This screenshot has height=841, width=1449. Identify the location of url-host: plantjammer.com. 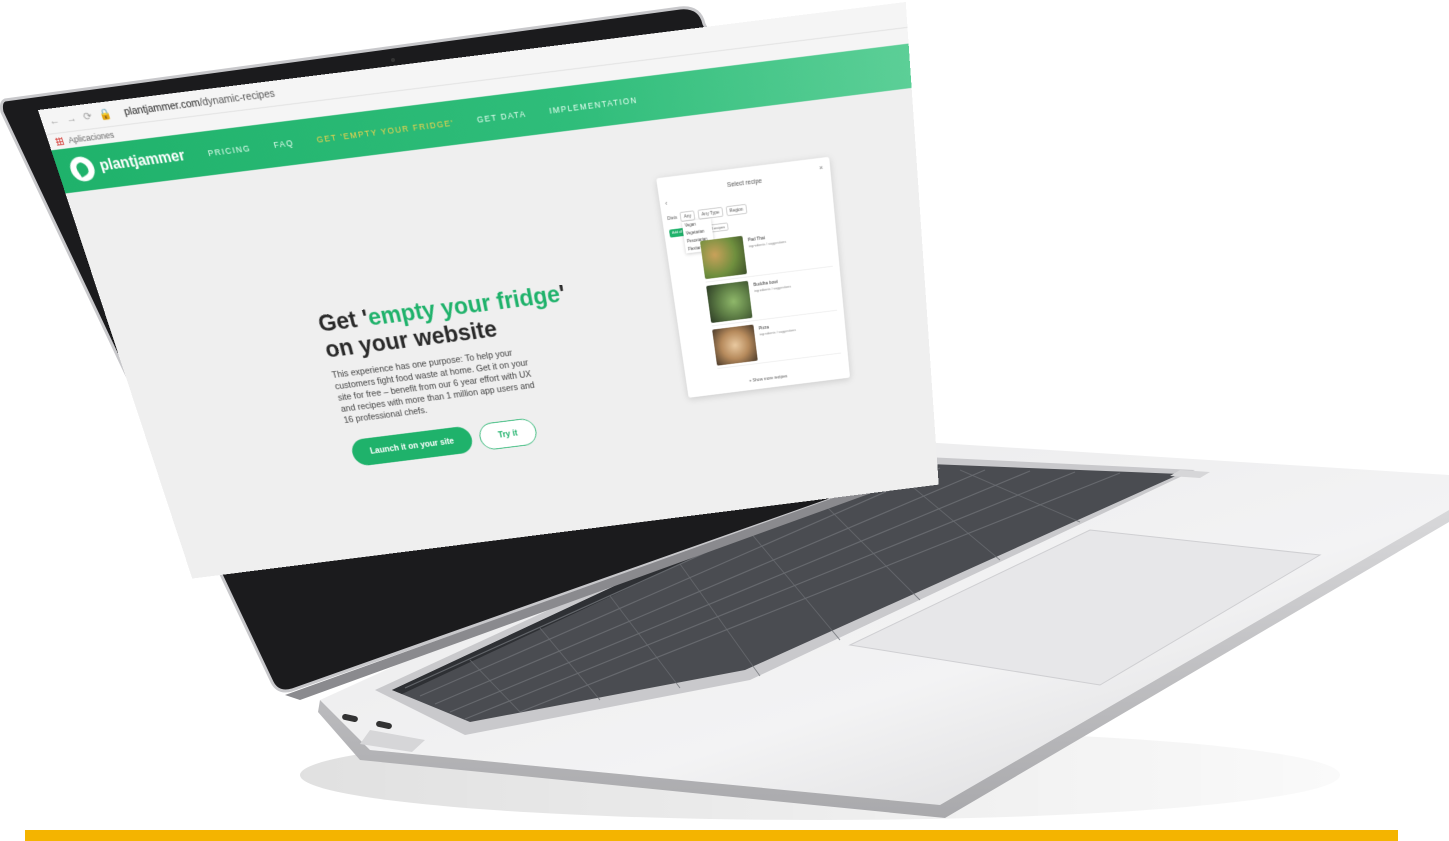
(162, 107).